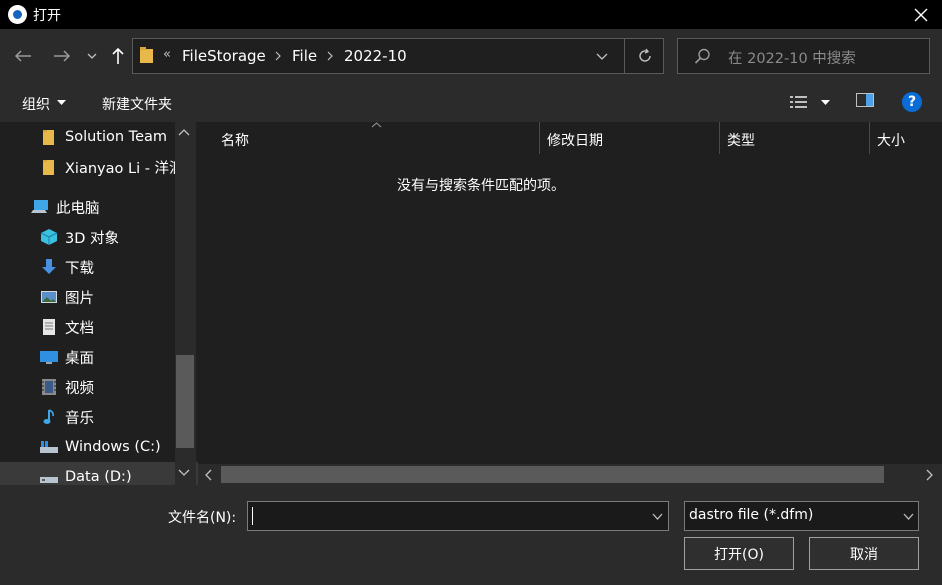 This screenshot has height=585, width=942. What do you see at coordinates (575, 140) in the screenshot?
I see `column-header-date-modified: 修改日期` at bounding box center [575, 140].